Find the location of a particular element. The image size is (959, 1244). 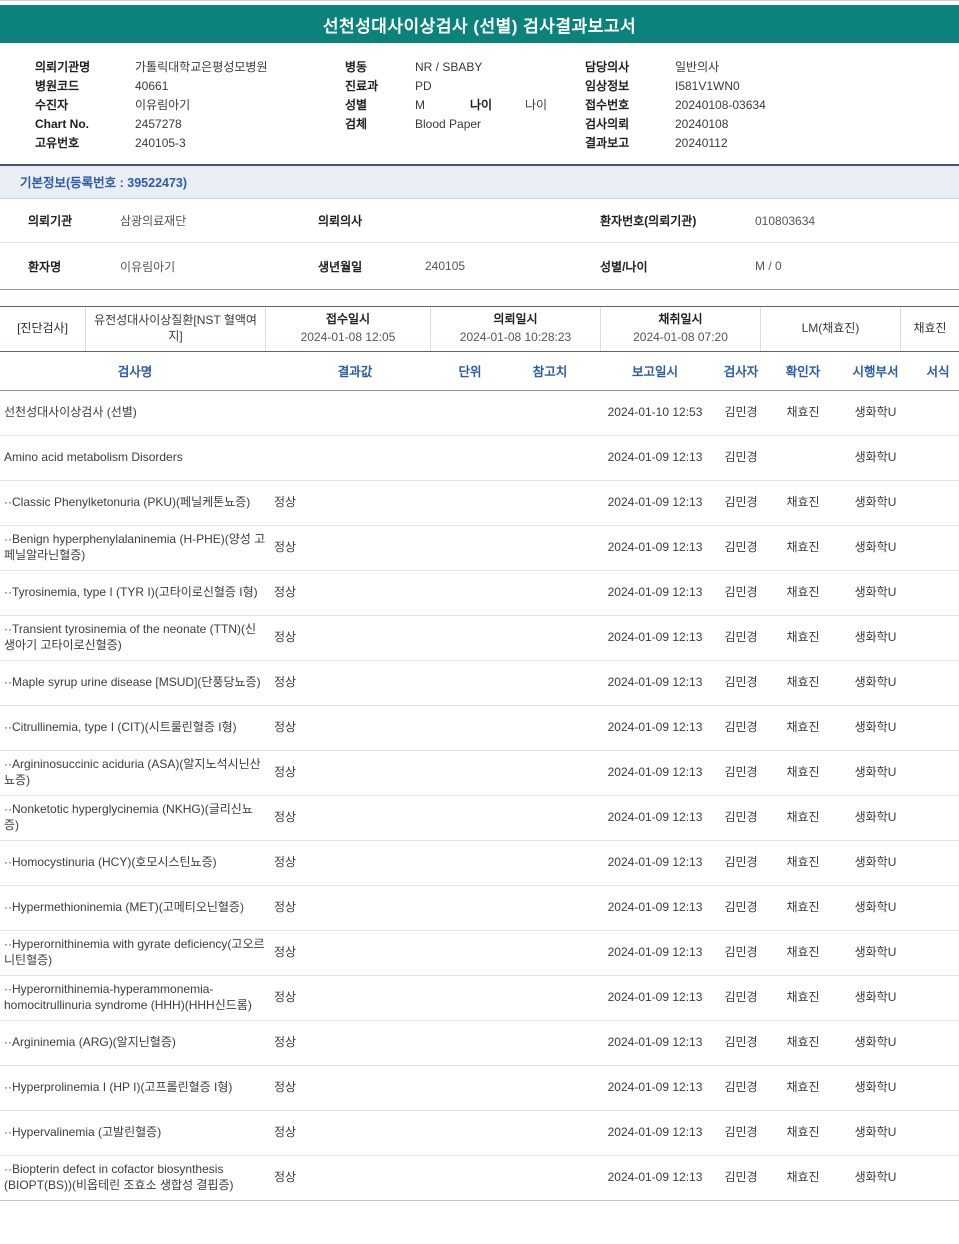

report-title-bar: 선천성대사이상검사 (선별) 검사결과보고서 is located at coordinates (479, 24).